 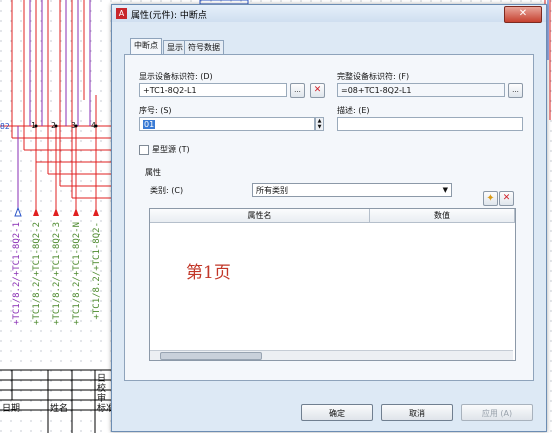 What do you see at coordinates (169, 16) in the screenshot?
I see `dialog-title: 属性(元件): 中断点` at bounding box center [169, 16].